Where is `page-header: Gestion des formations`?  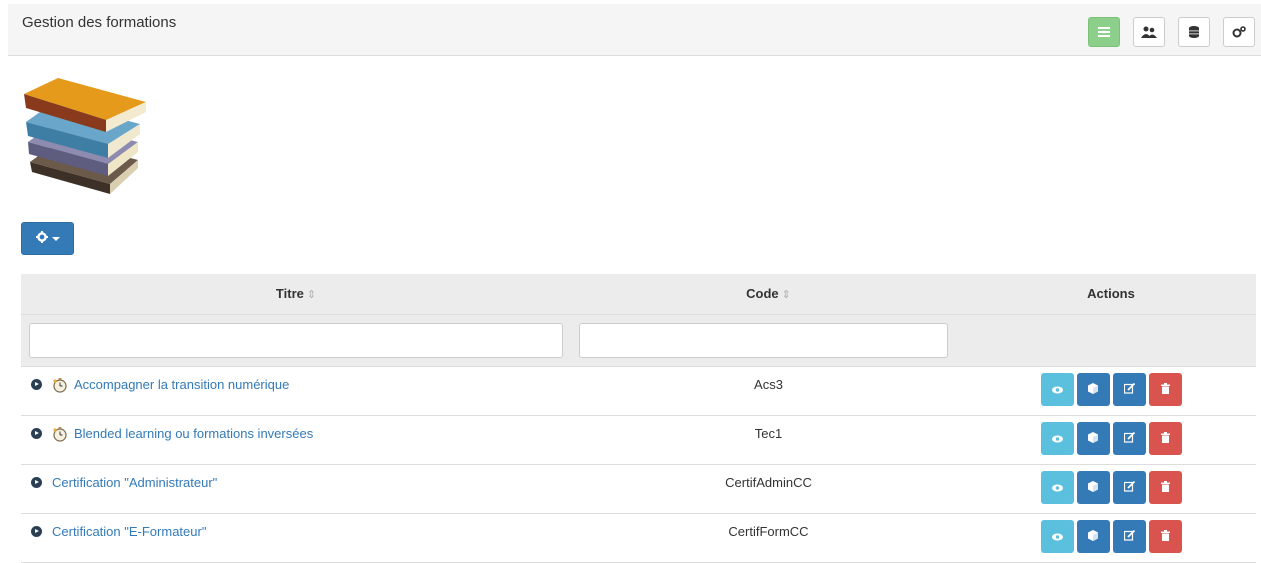
page-header: Gestion des formations is located at coordinates (634, 30).